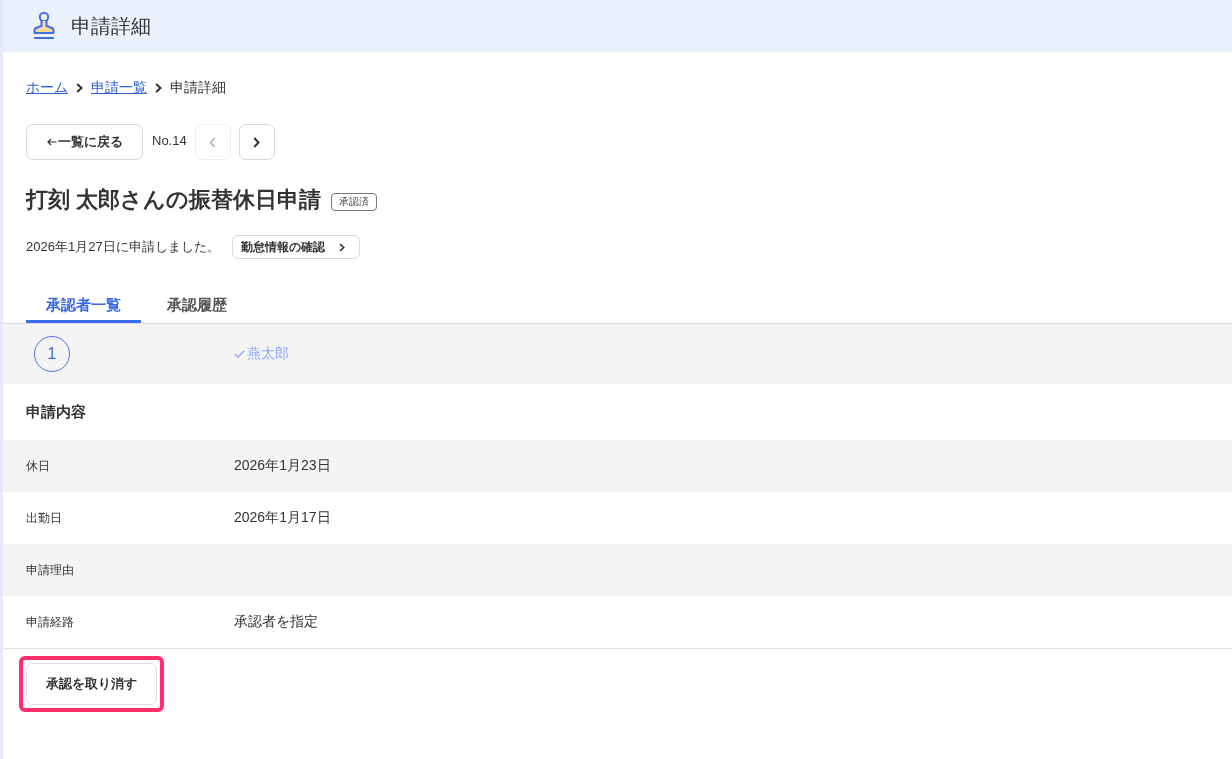  Describe the element at coordinates (174, 200) in the screenshot. I see `request-title: 打刻 太郎さんの振替休日申請` at that location.